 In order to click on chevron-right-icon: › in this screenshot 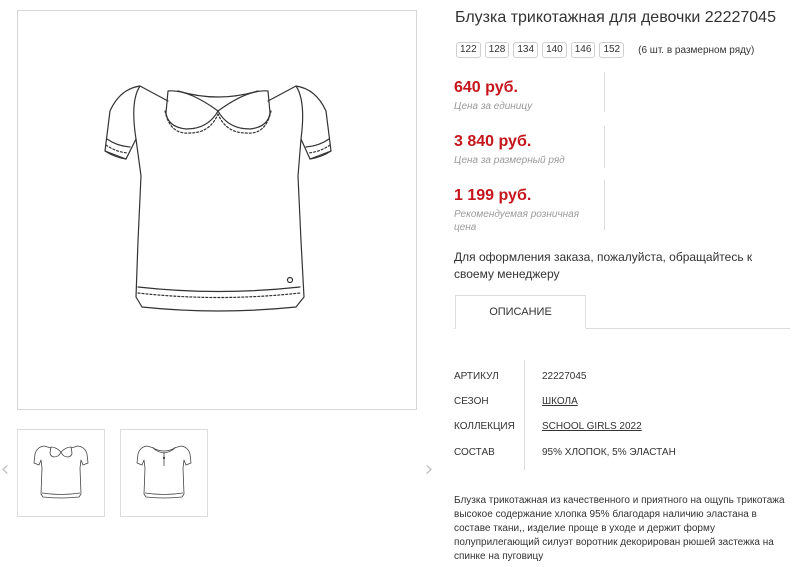, I will do `click(429, 470)`.